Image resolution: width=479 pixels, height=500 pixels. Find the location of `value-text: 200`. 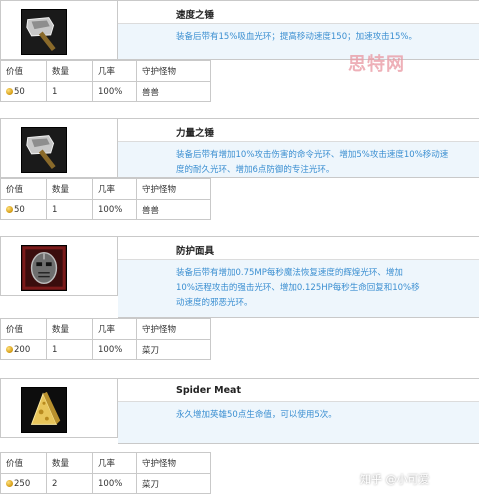

value-text: 200 is located at coordinates (22, 349).